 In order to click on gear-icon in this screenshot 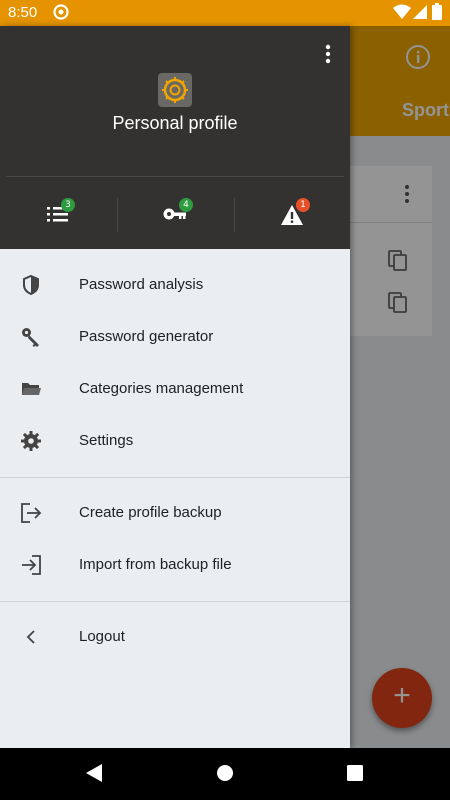, I will do `click(31, 441)`.